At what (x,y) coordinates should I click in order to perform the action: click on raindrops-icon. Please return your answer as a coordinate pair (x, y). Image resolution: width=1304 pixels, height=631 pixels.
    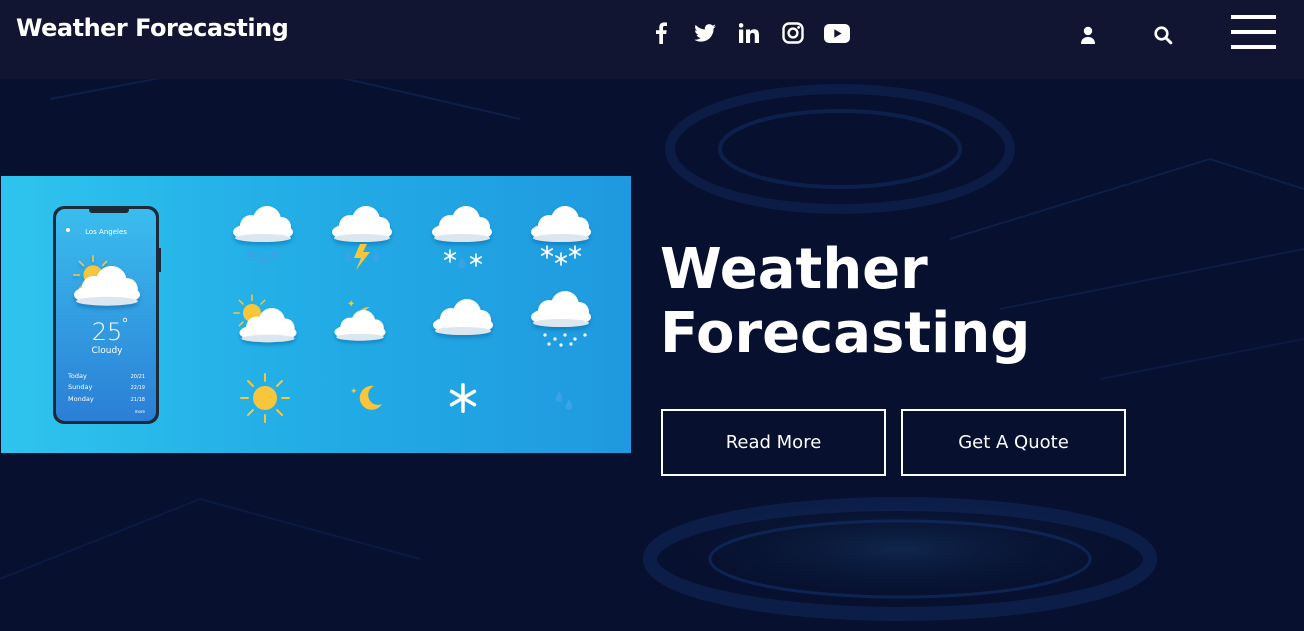
    Looking at the image, I should click on (564, 400).